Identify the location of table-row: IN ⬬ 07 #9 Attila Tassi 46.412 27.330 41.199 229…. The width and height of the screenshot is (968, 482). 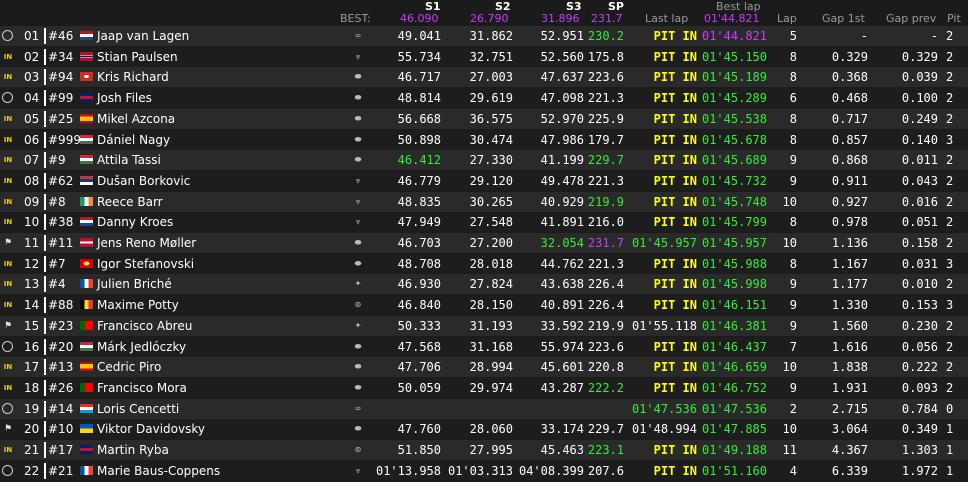
(484, 160).